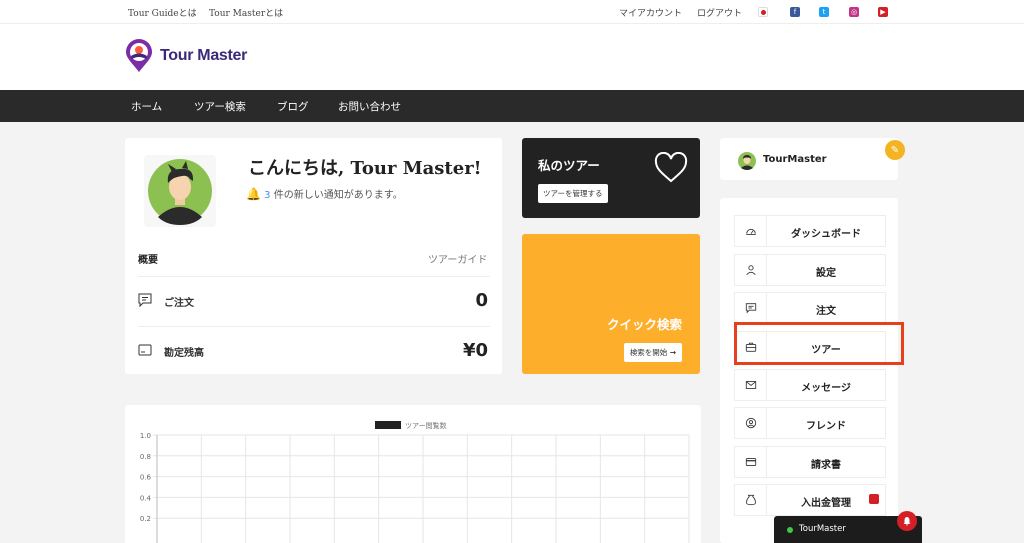 The height and width of the screenshot is (543, 1024). I want to click on quick-search-card: クイック検索 検索を開始 →, so click(611, 304).